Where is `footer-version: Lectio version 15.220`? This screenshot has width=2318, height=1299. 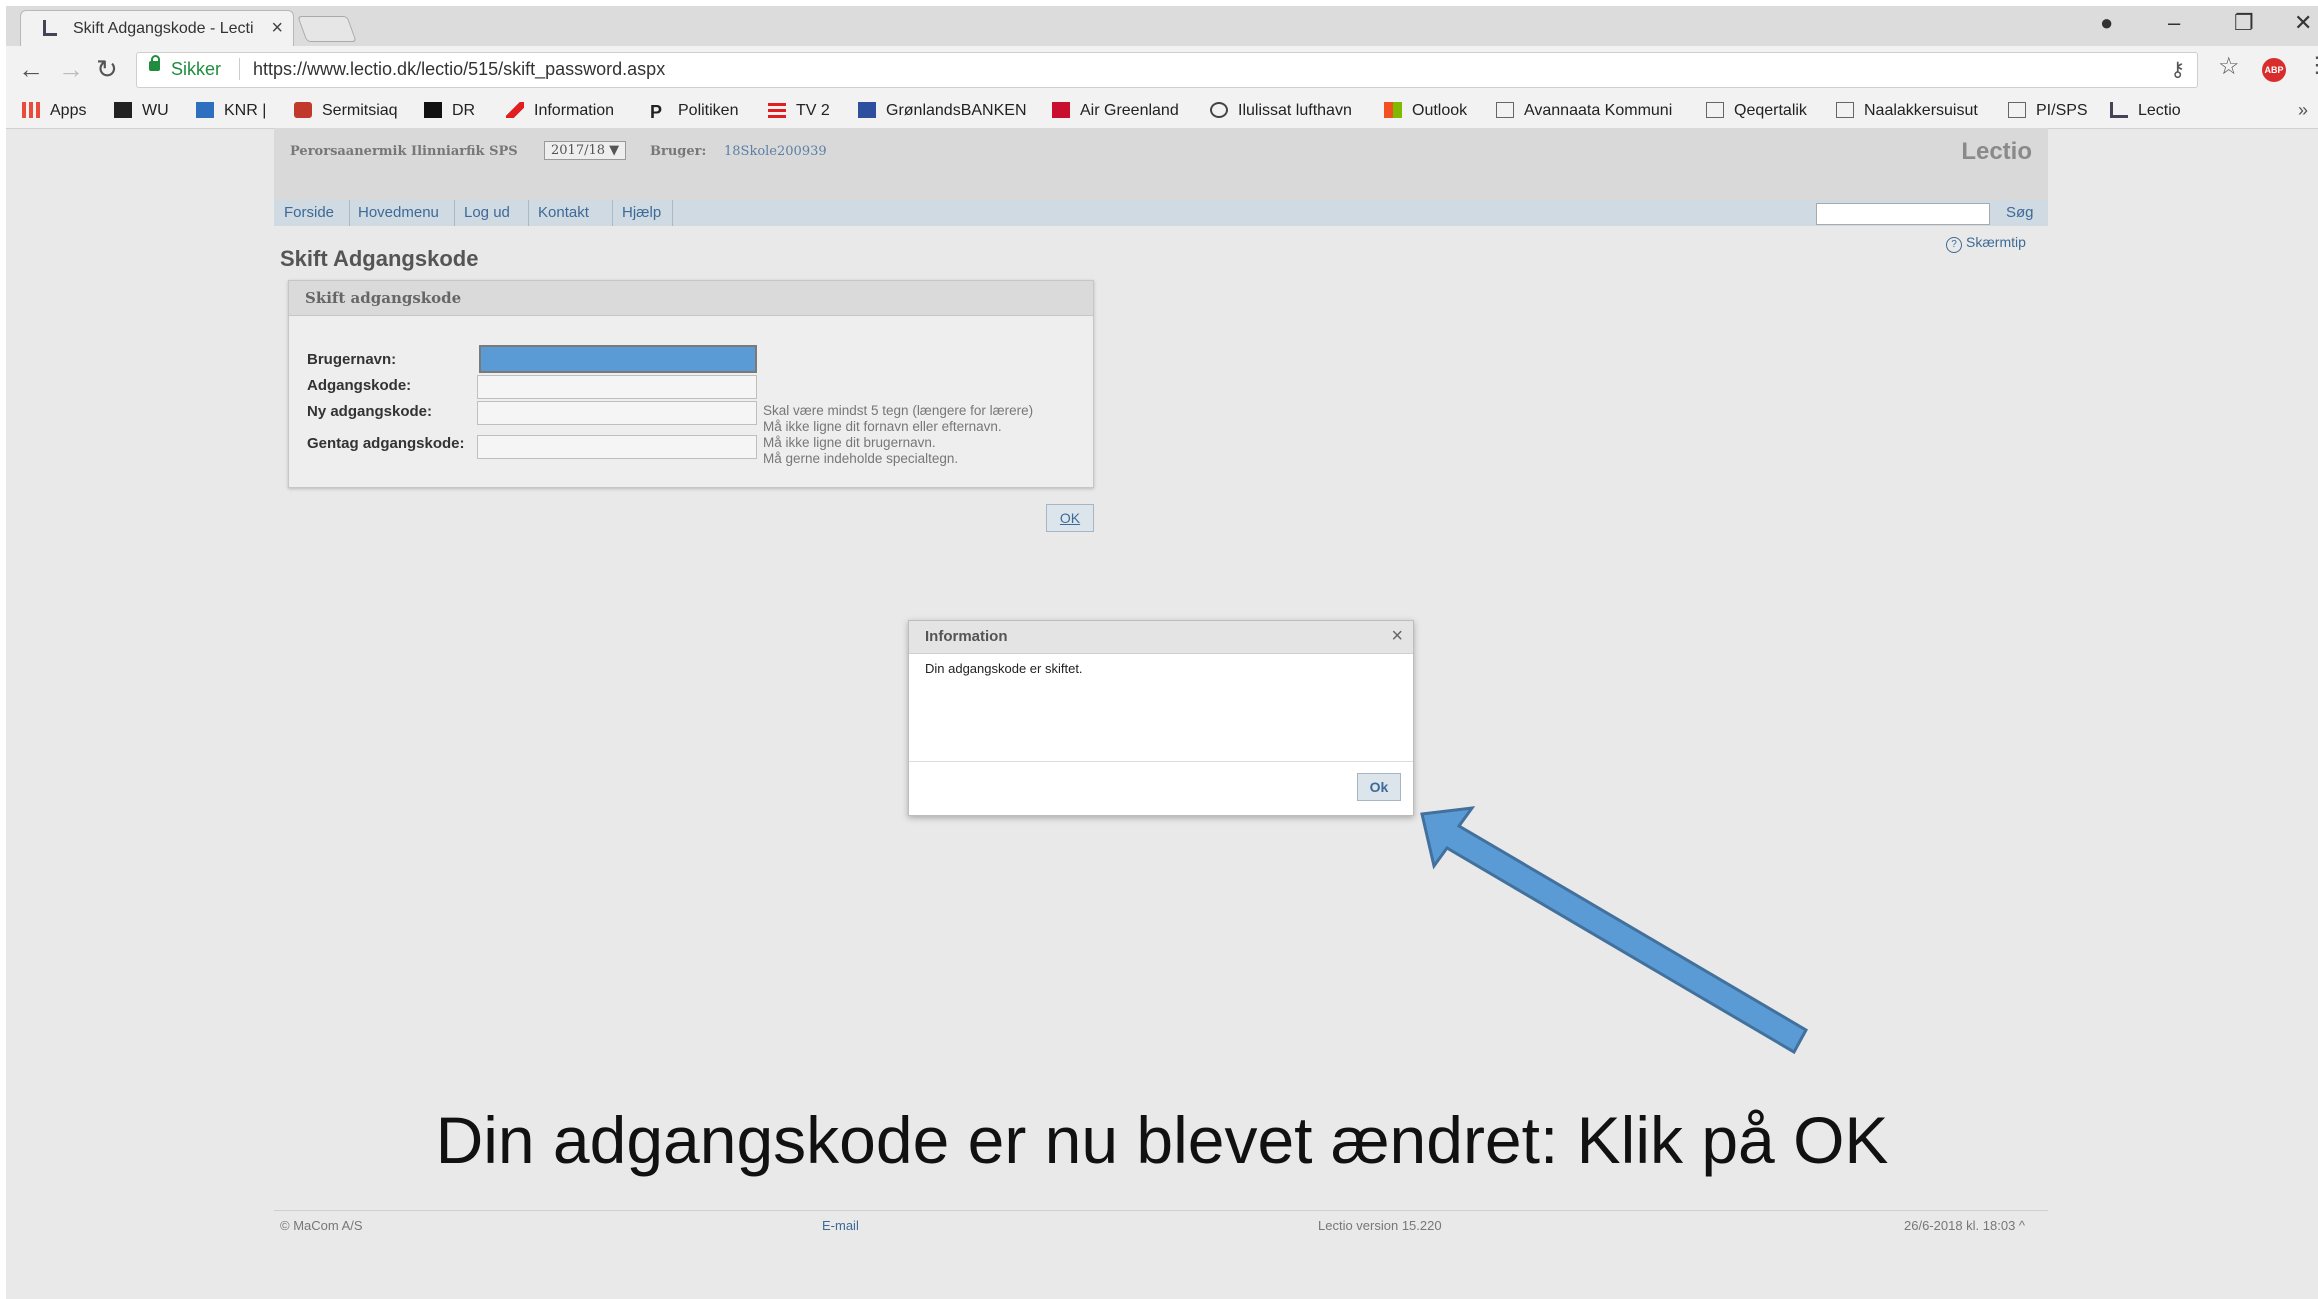 footer-version: Lectio version 15.220 is located at coordinates (1380, 1225).